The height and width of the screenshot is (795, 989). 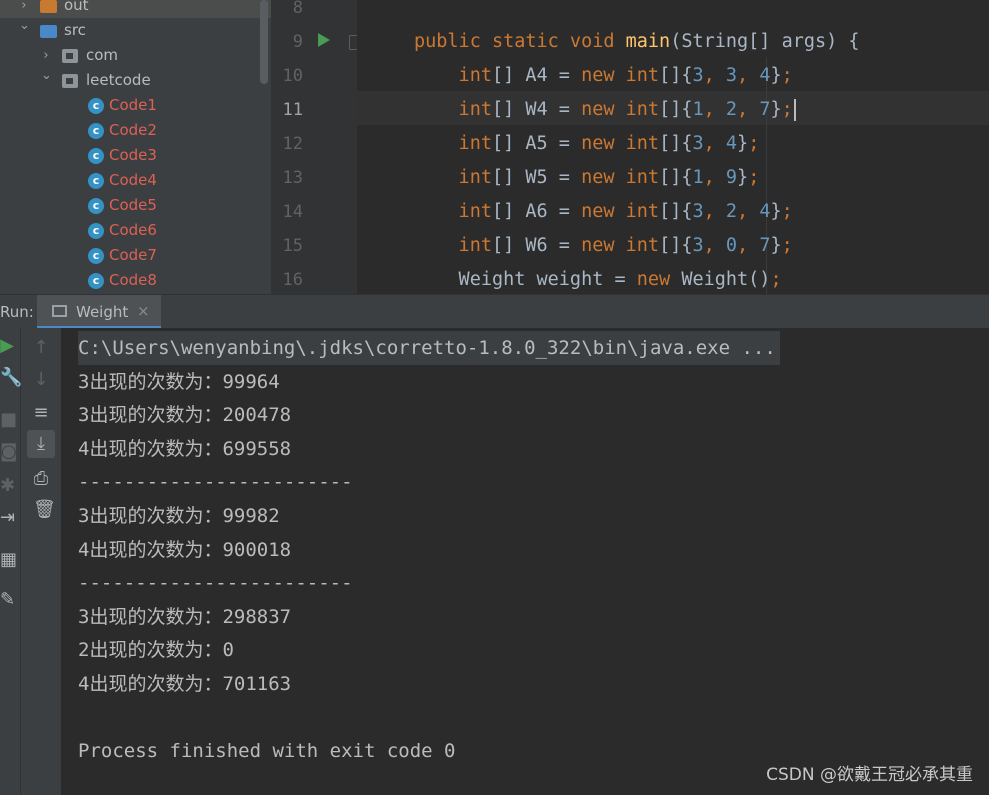 What do you see at coordinates (536, 177) in the screenshot?
I see `code-token: [] W5 =` at bounding box center [536, 177].